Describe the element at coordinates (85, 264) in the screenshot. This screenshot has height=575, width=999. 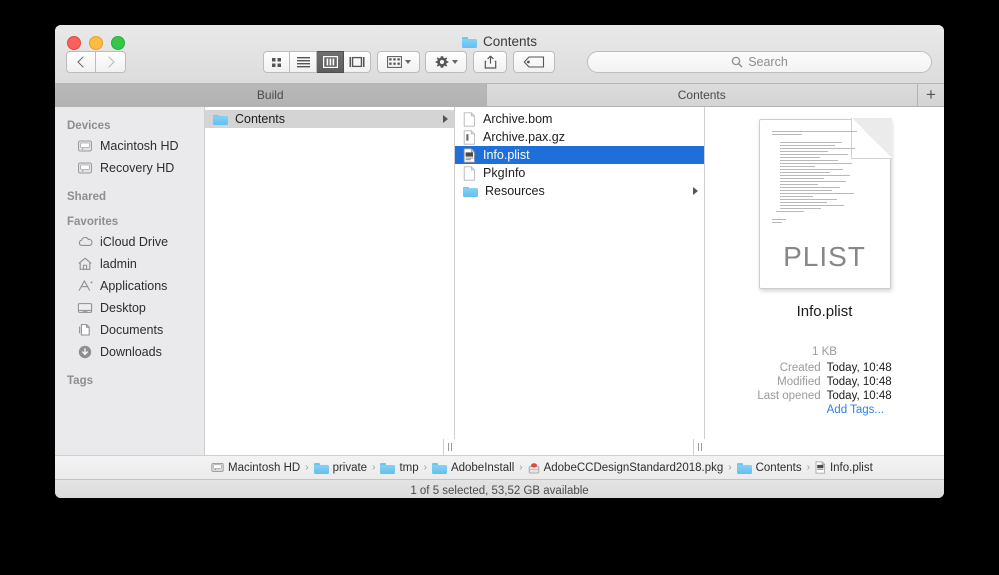
I see `home-icon` at that location.